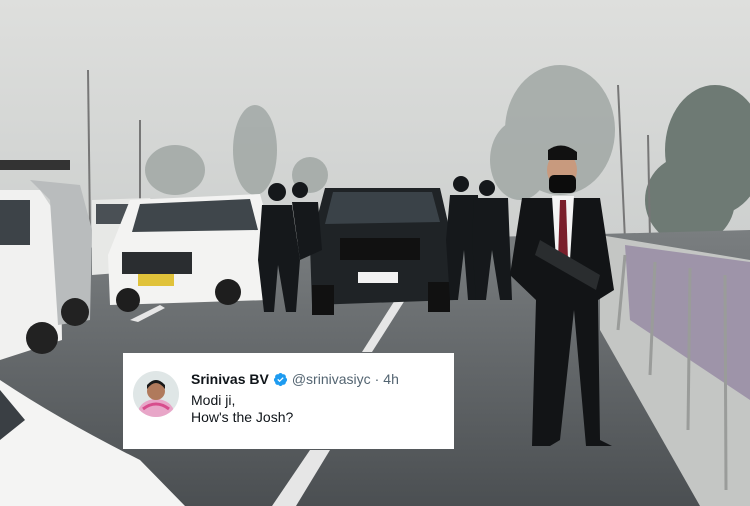 Image resolution: width=750 pixels, height=506 pixels. I want to click on tweet-text-line: Modi ji,, so click(213, 399).